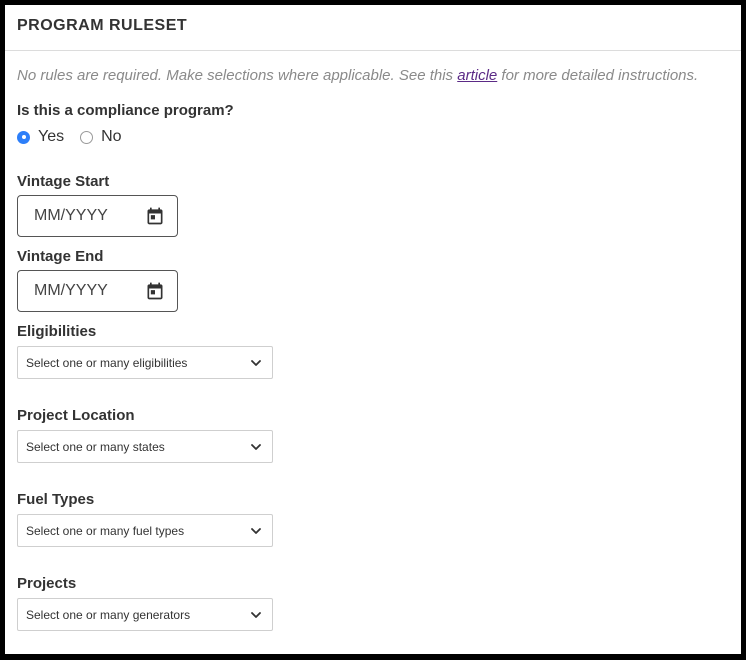 The height and width of the screenshot is (660, 746). I want to click on compliance-yes-option: Yes, so click(40, 137).